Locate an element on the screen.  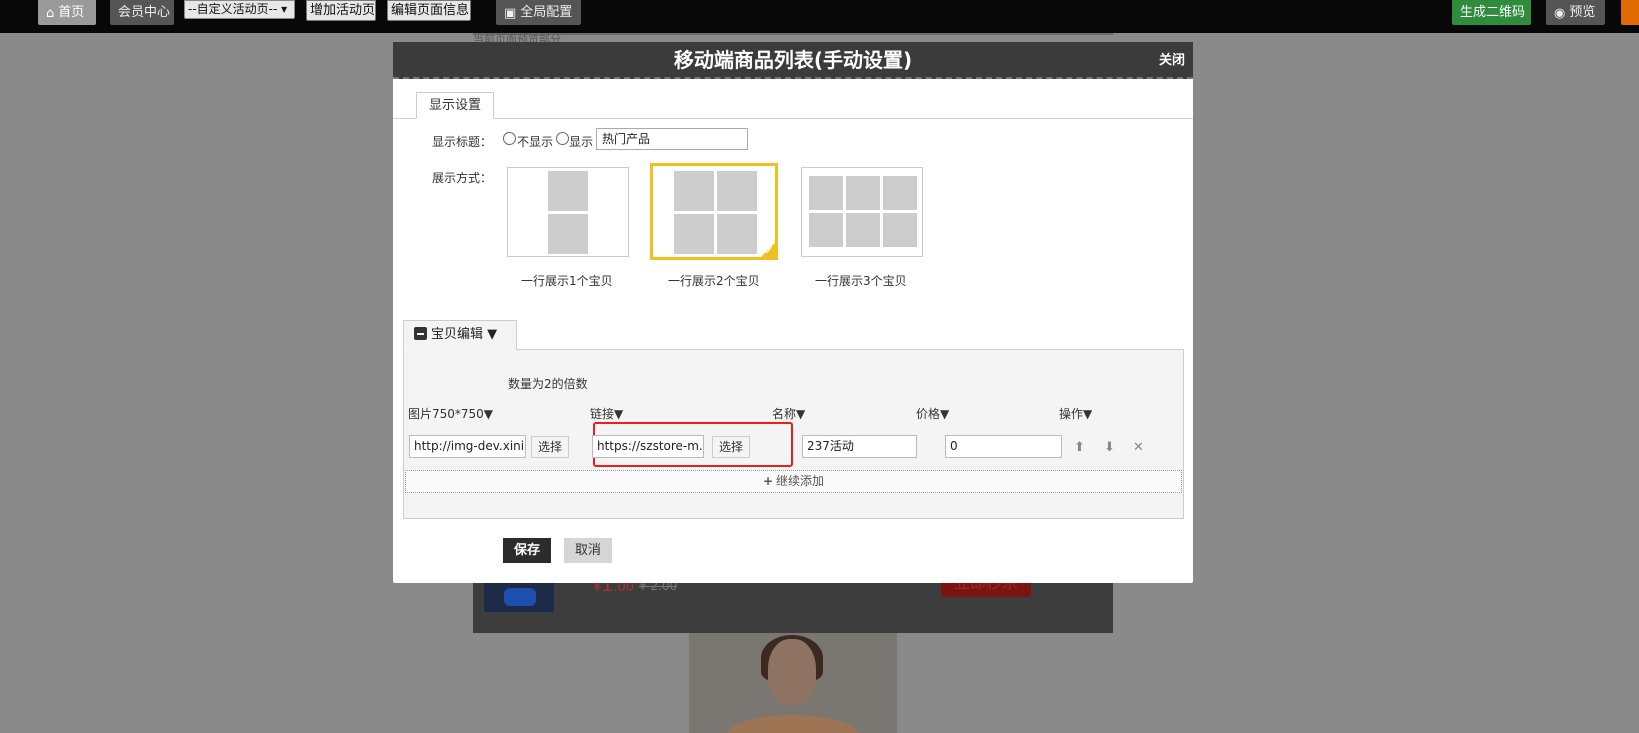
column-image: 图片750*750▼ is located at coordinates (450, 413).